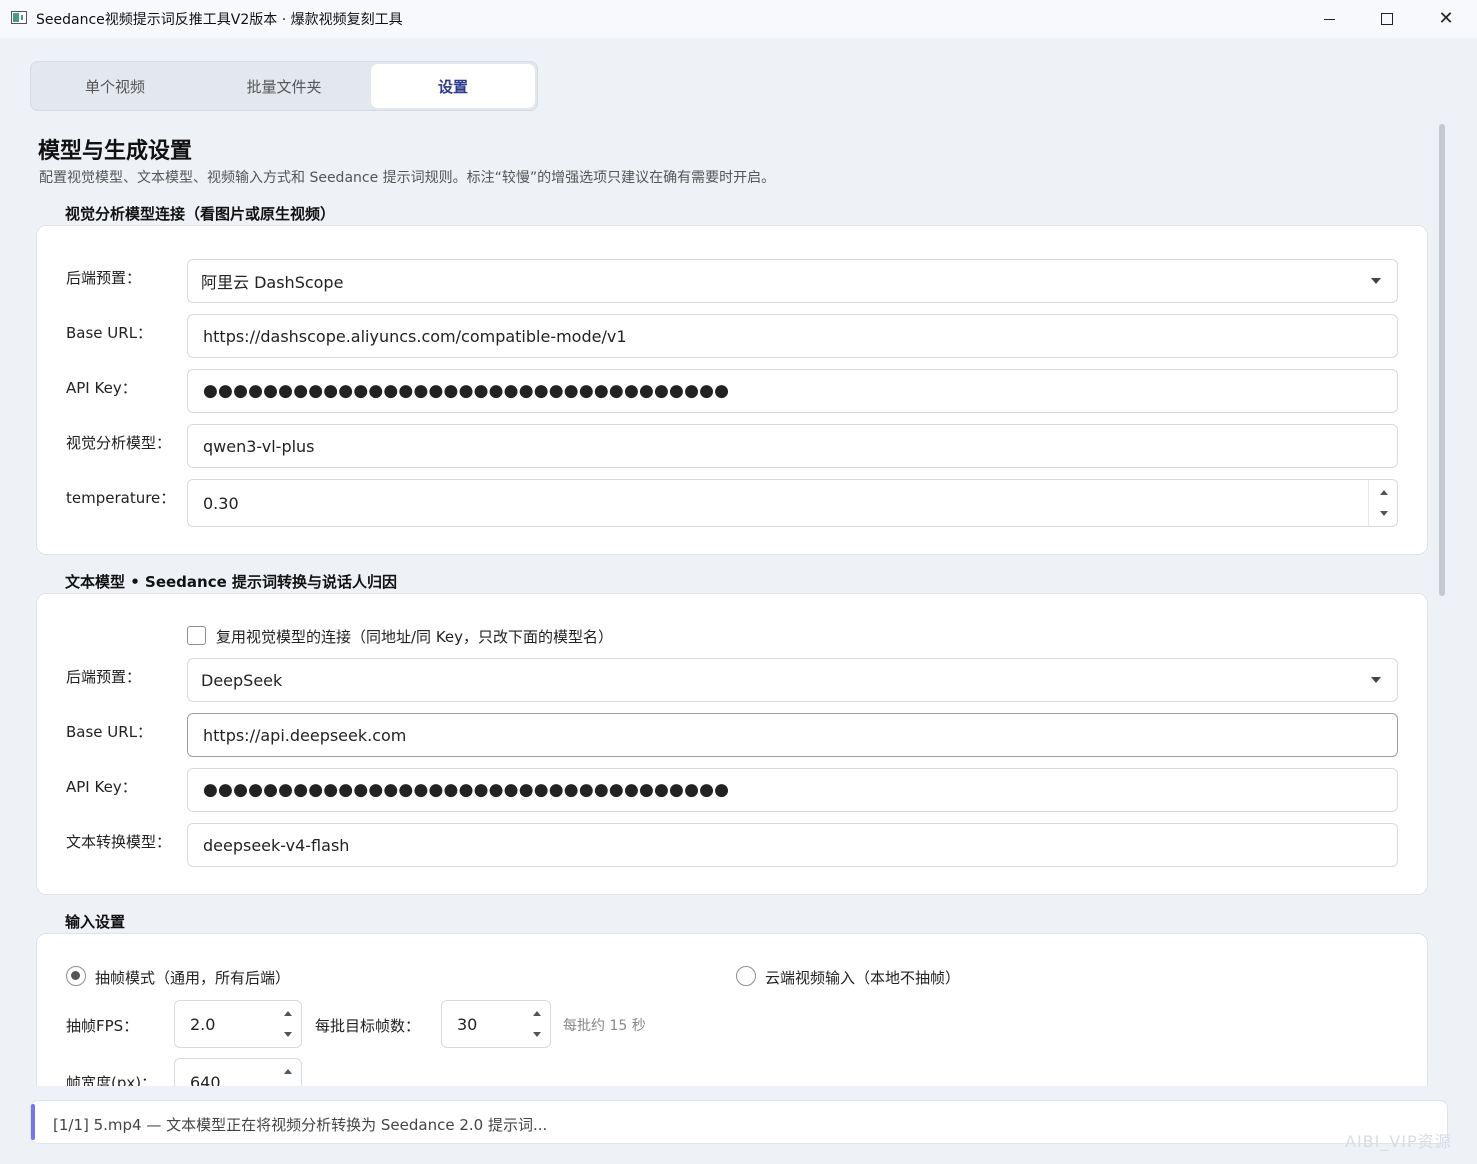 This screenshot has height=1164, width=1477. I want to click on minimize-button, so click(1329, 19).